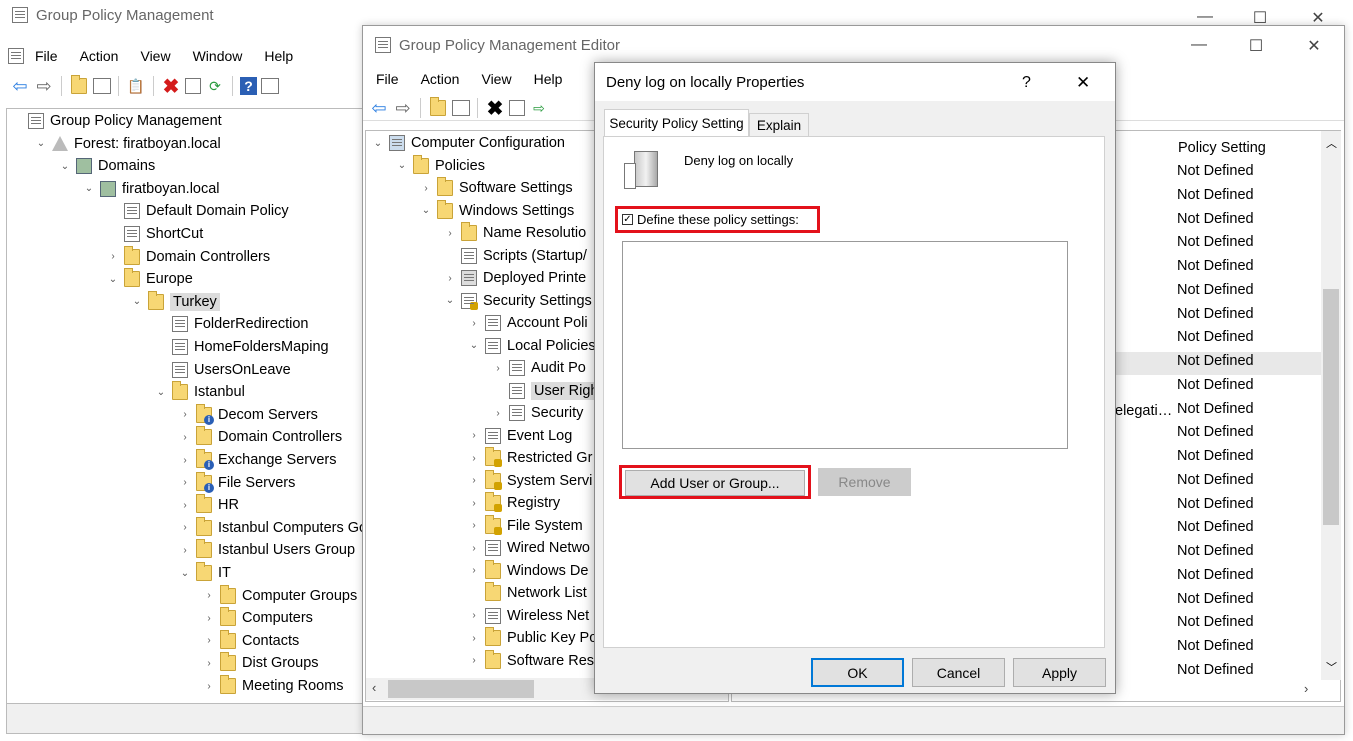  I want to click on dialog-close-icon: ✕, so click(1083, 83).